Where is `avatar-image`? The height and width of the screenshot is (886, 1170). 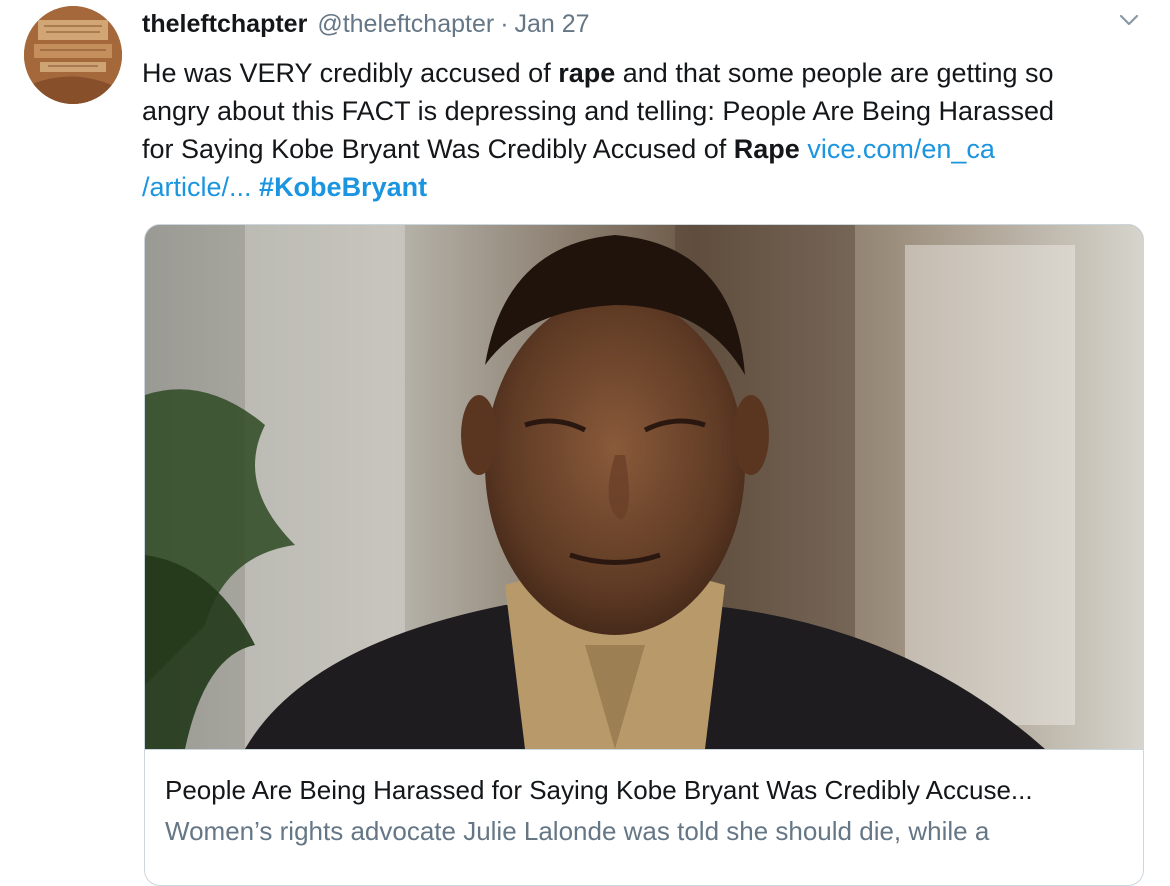
avatar-image is located at coordinates (73, 55).